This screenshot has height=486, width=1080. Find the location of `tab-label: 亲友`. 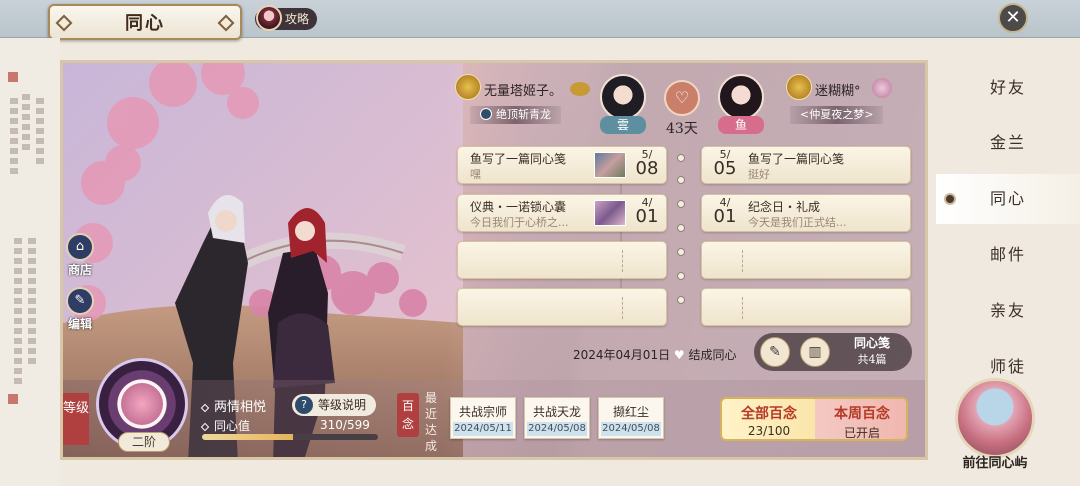

tab-label: 亲友 is located at coordinates (1007, 310).